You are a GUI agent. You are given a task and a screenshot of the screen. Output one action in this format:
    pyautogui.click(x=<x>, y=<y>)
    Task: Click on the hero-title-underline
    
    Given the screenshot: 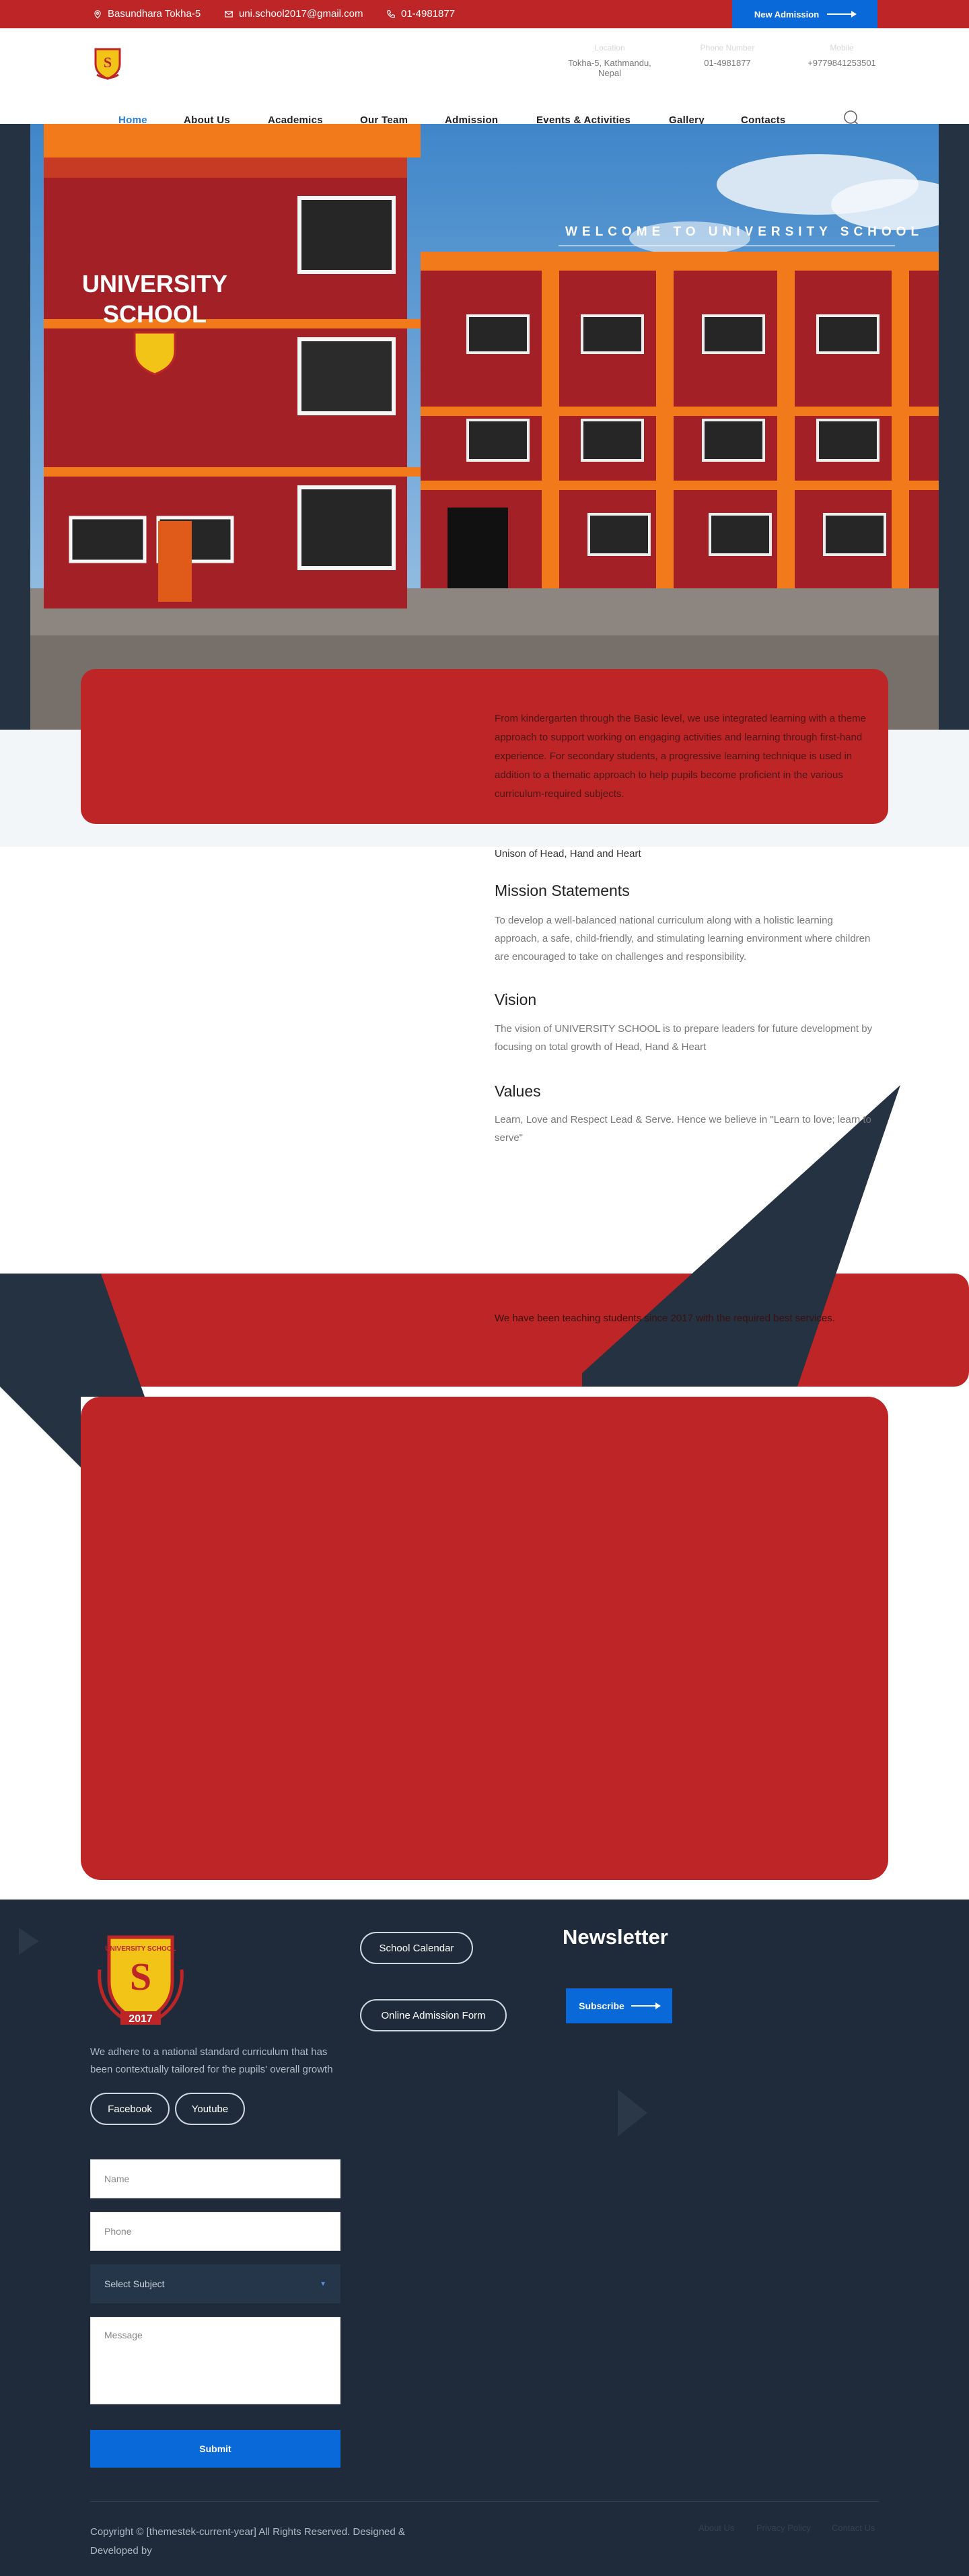 What is the action you would take?
    pyautogui.click(x=727, y=245)
    